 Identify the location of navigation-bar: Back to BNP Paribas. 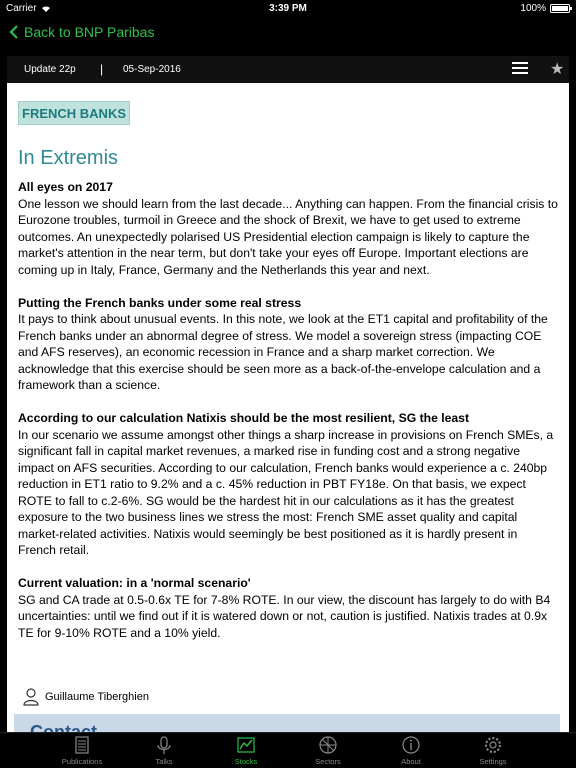
(288, 34).